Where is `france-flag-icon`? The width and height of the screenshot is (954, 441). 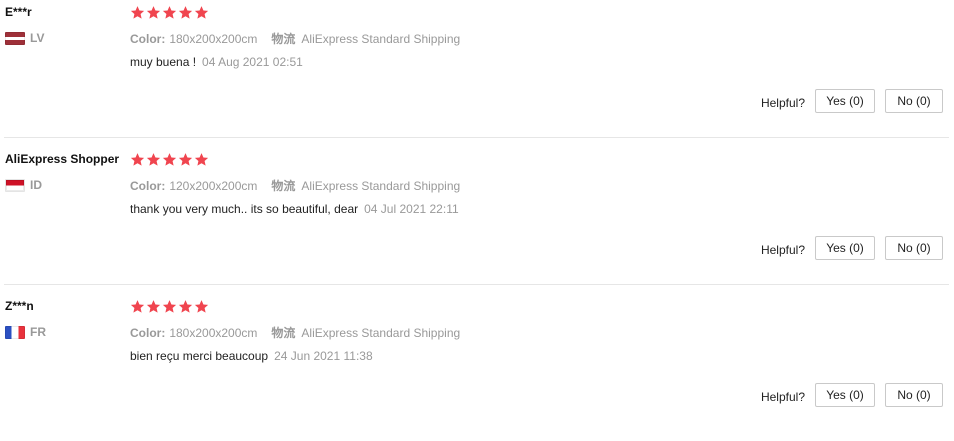
france-flag-icon is located at coordinates (15, 332).